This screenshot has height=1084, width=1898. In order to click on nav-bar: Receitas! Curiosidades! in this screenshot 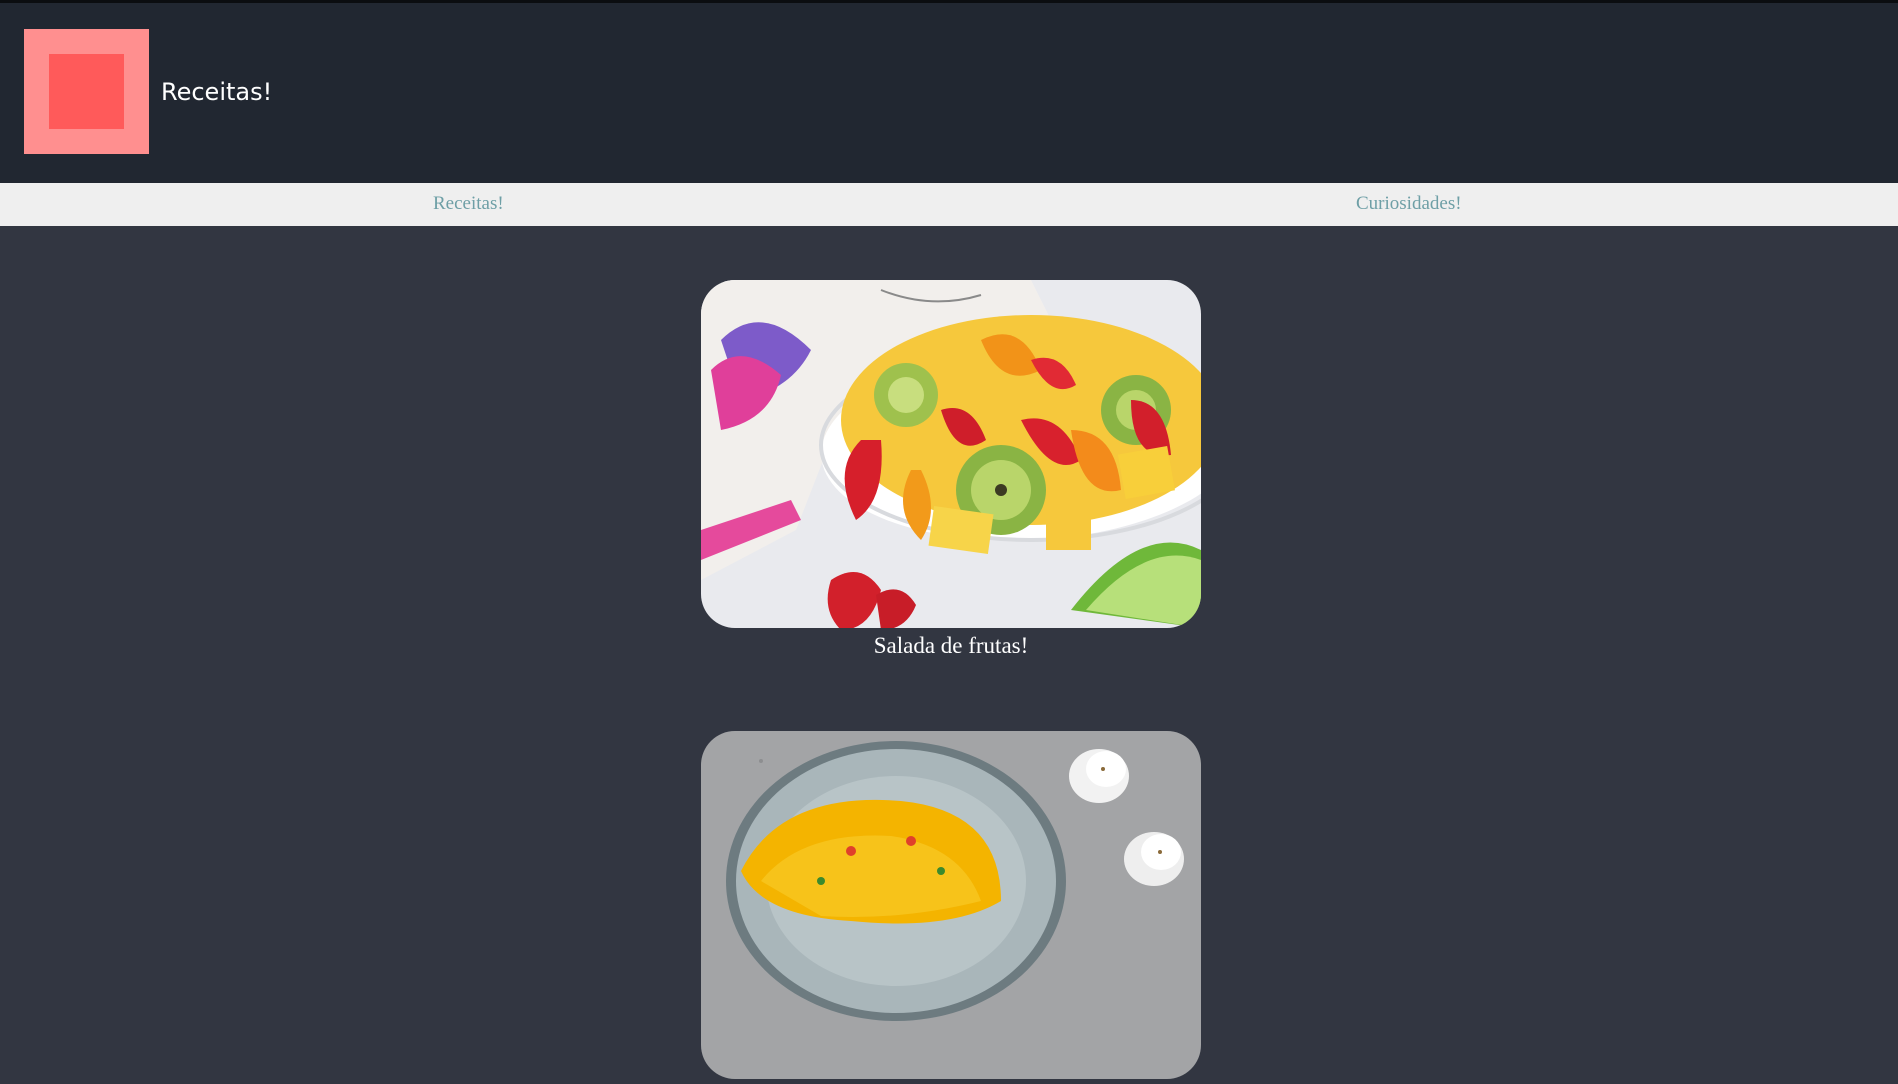, I will do `click(949, 204)`.